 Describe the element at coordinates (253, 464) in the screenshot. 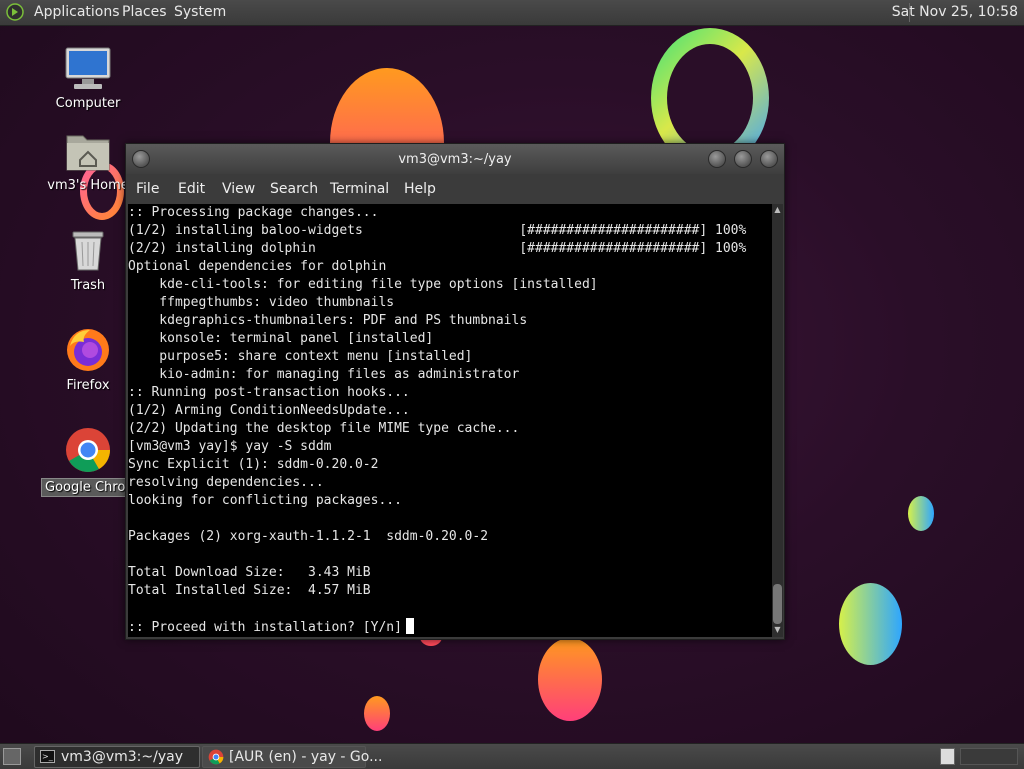

I see `terminal-line: Sync Explicit (1): sddm-0.20.0-2` at that location.